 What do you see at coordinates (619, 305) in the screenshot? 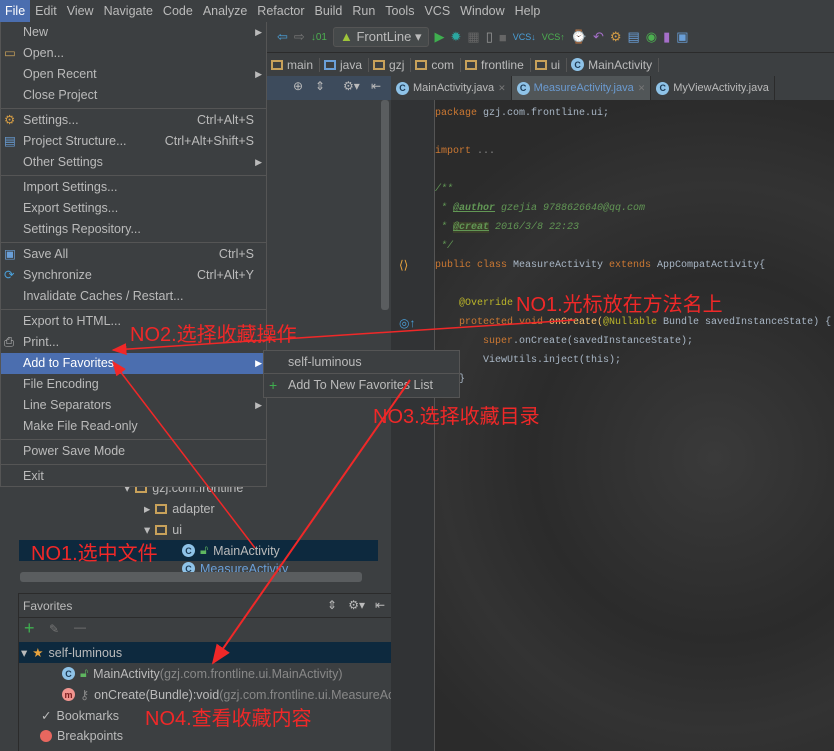
I see `annotation-no1-cursor: NO1.光标放在方法名上` at bounding box center [619, 305].